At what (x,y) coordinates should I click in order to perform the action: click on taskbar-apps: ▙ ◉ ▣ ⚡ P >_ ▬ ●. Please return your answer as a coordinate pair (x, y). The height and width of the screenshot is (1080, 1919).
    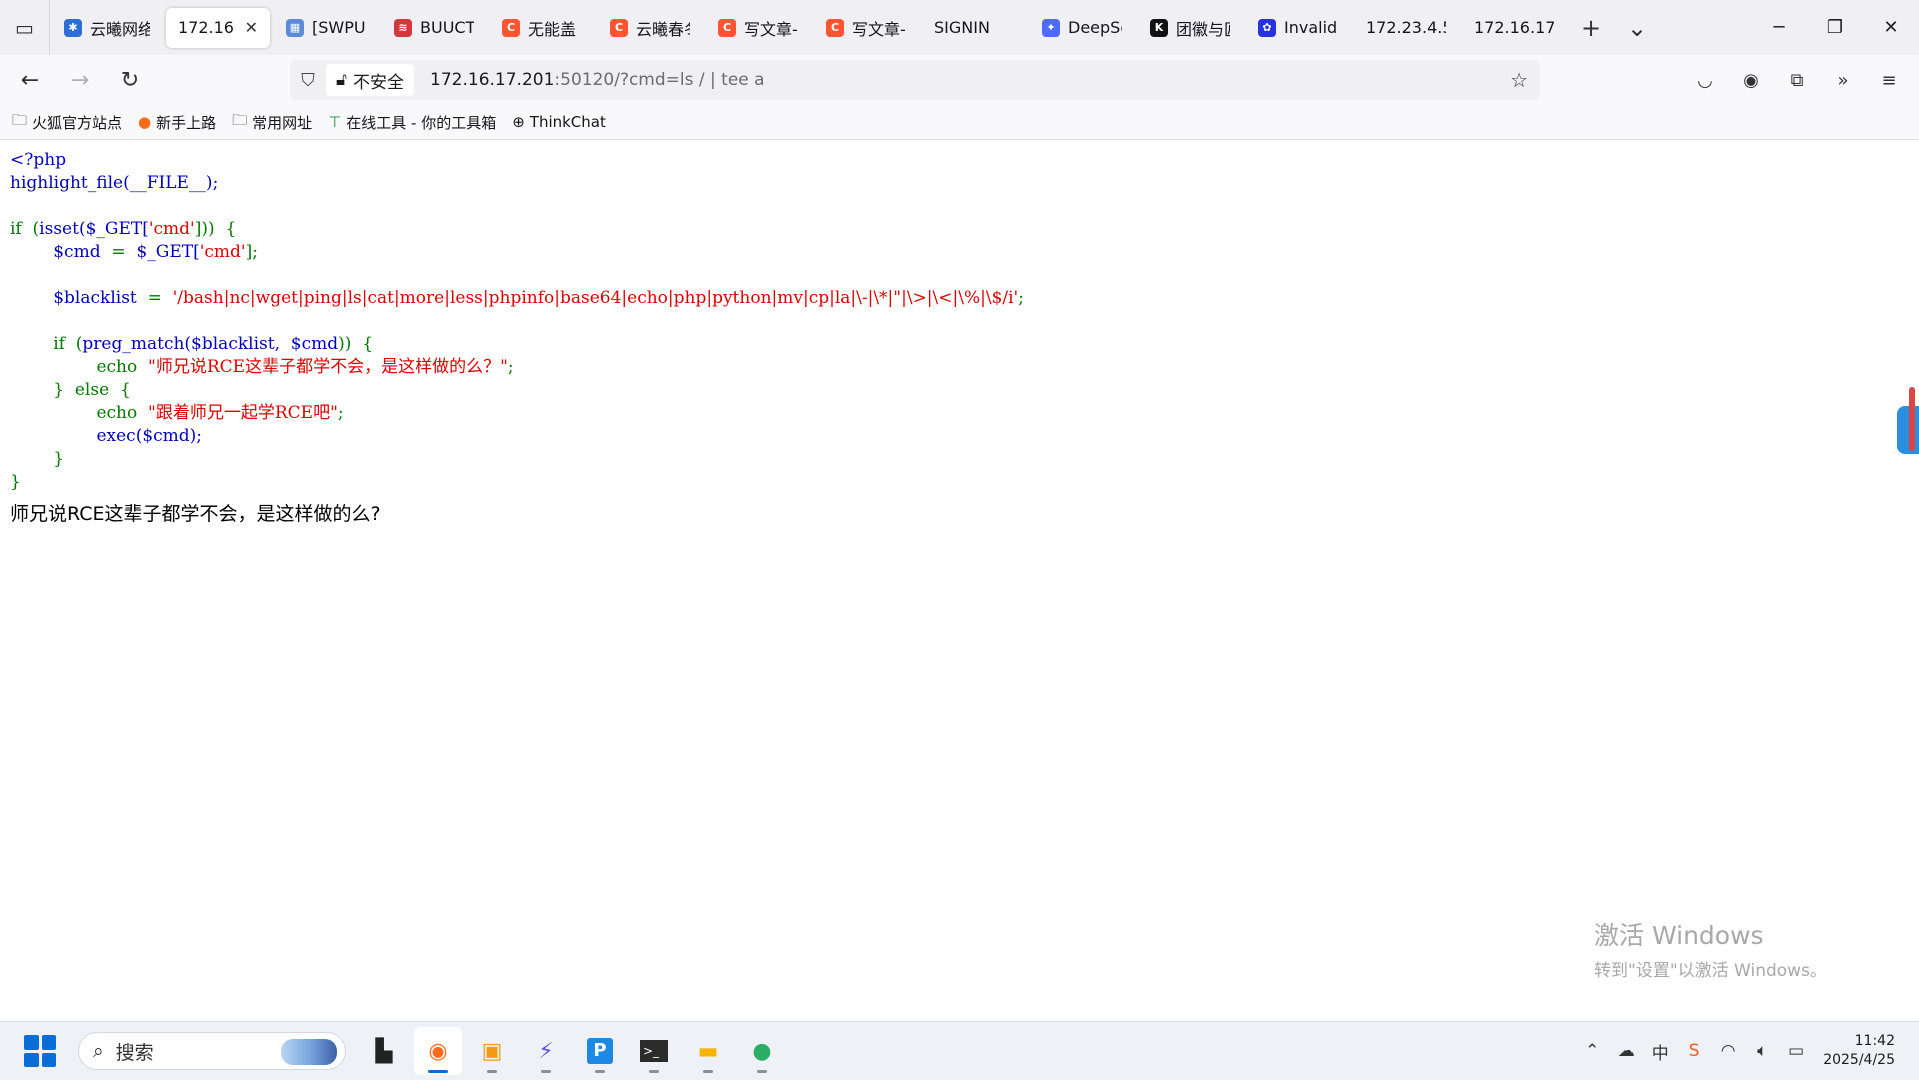
    Looking at the image, I should click on (573, 1051).